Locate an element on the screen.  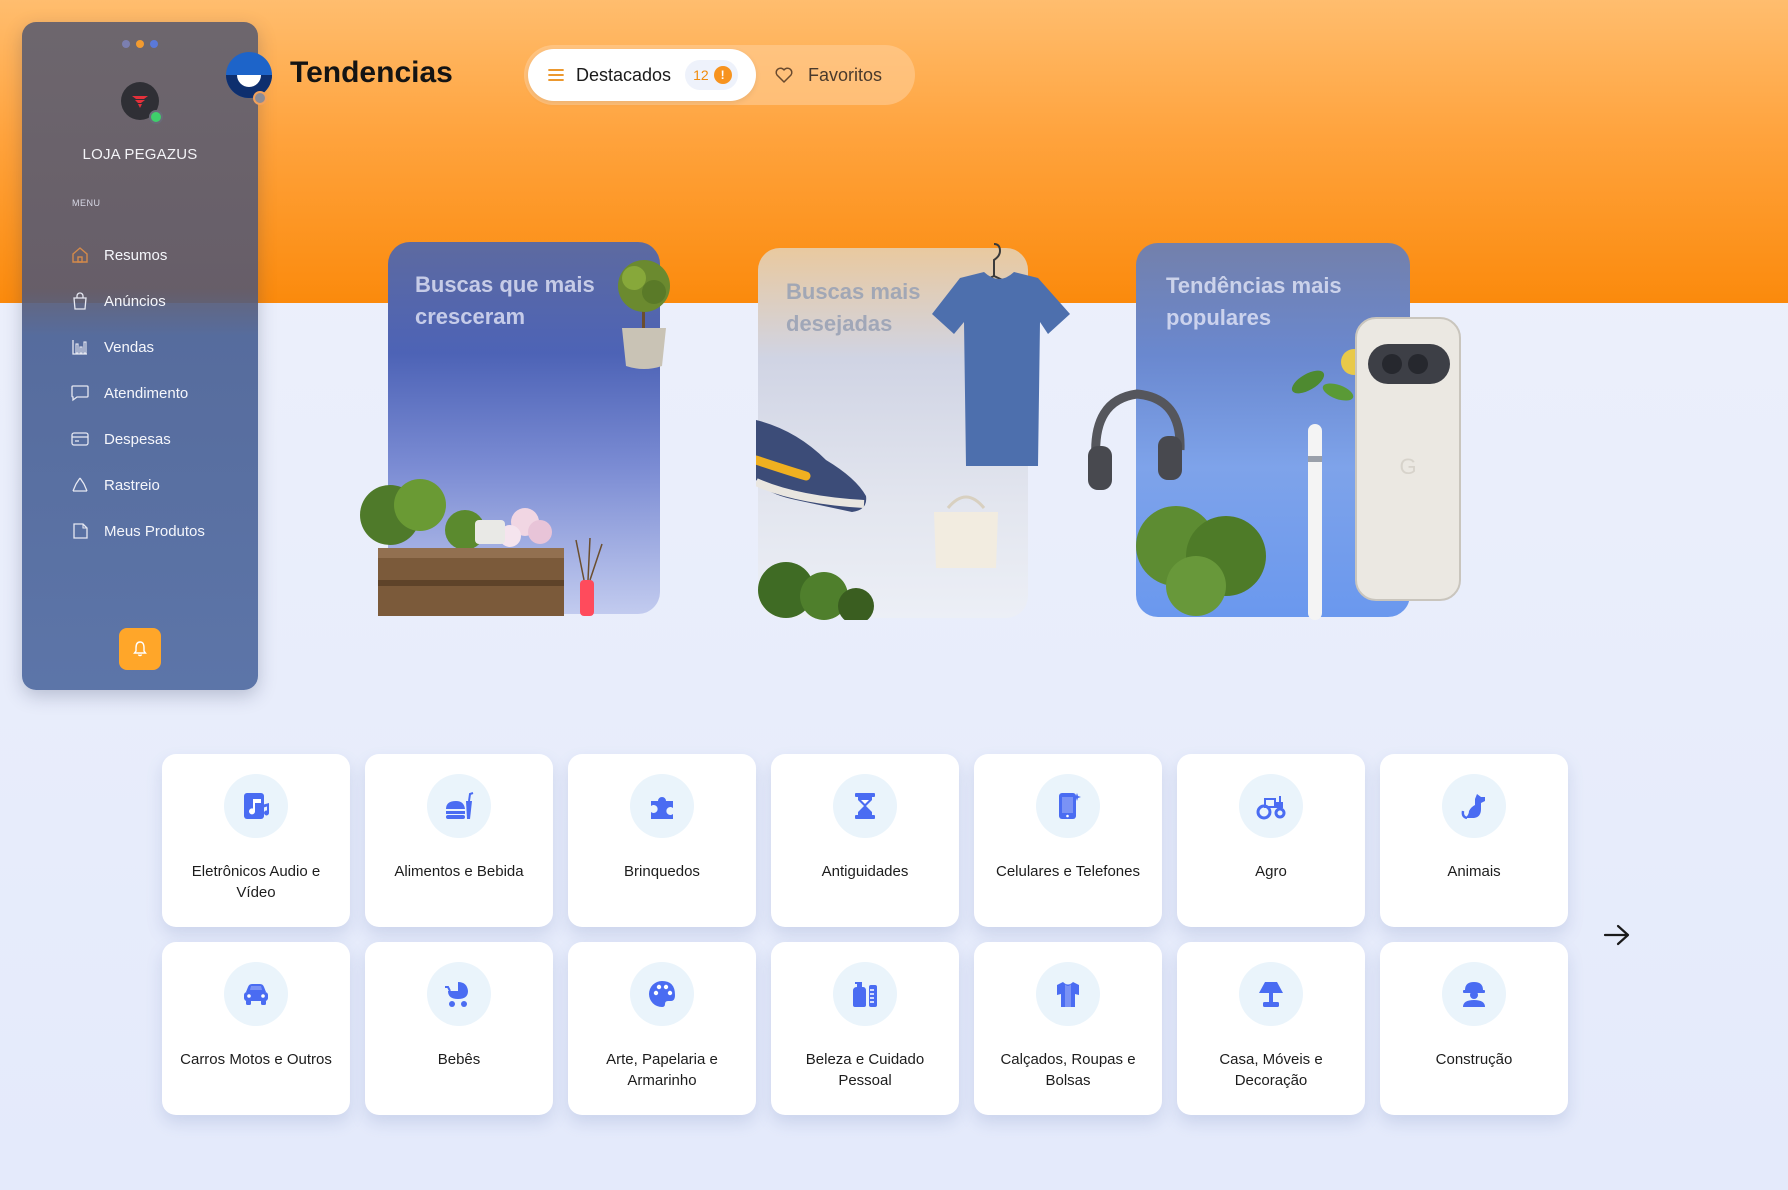
category-label: Brinquedos is located at coordinates (662, 871).